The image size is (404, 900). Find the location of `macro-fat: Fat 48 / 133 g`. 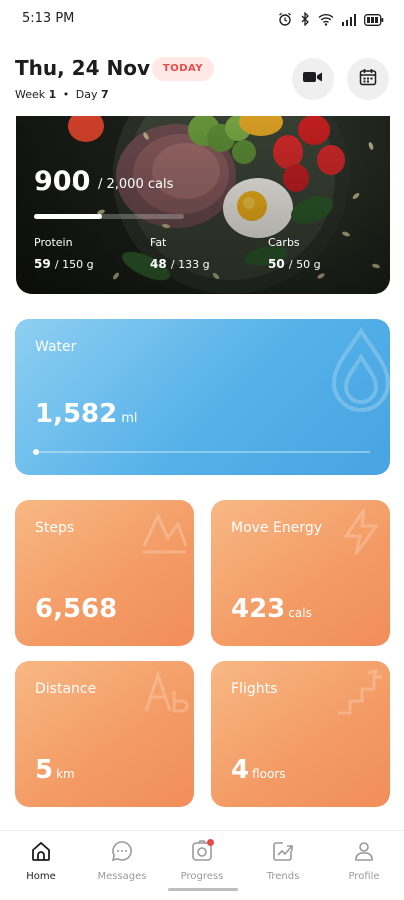

macro-fat: Fat 48 / 133 g is located at coordinates (180, 253).